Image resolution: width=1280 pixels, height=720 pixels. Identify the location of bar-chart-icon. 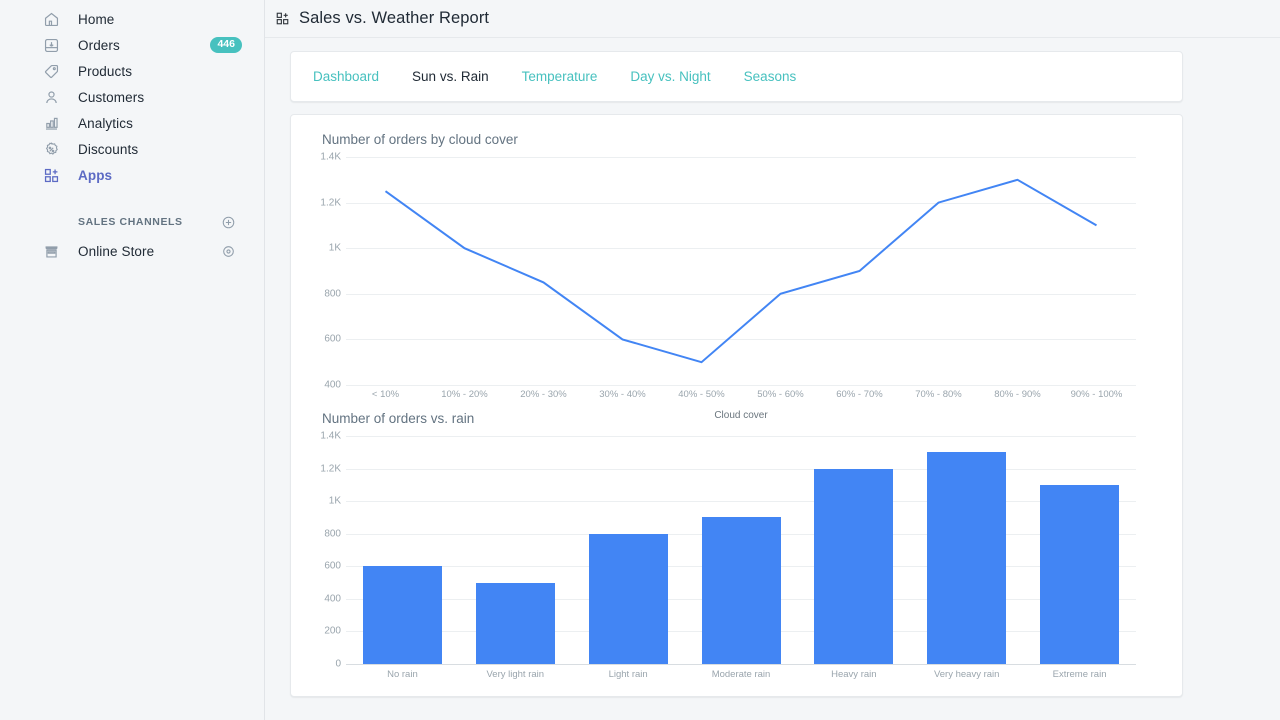
(51, 123).